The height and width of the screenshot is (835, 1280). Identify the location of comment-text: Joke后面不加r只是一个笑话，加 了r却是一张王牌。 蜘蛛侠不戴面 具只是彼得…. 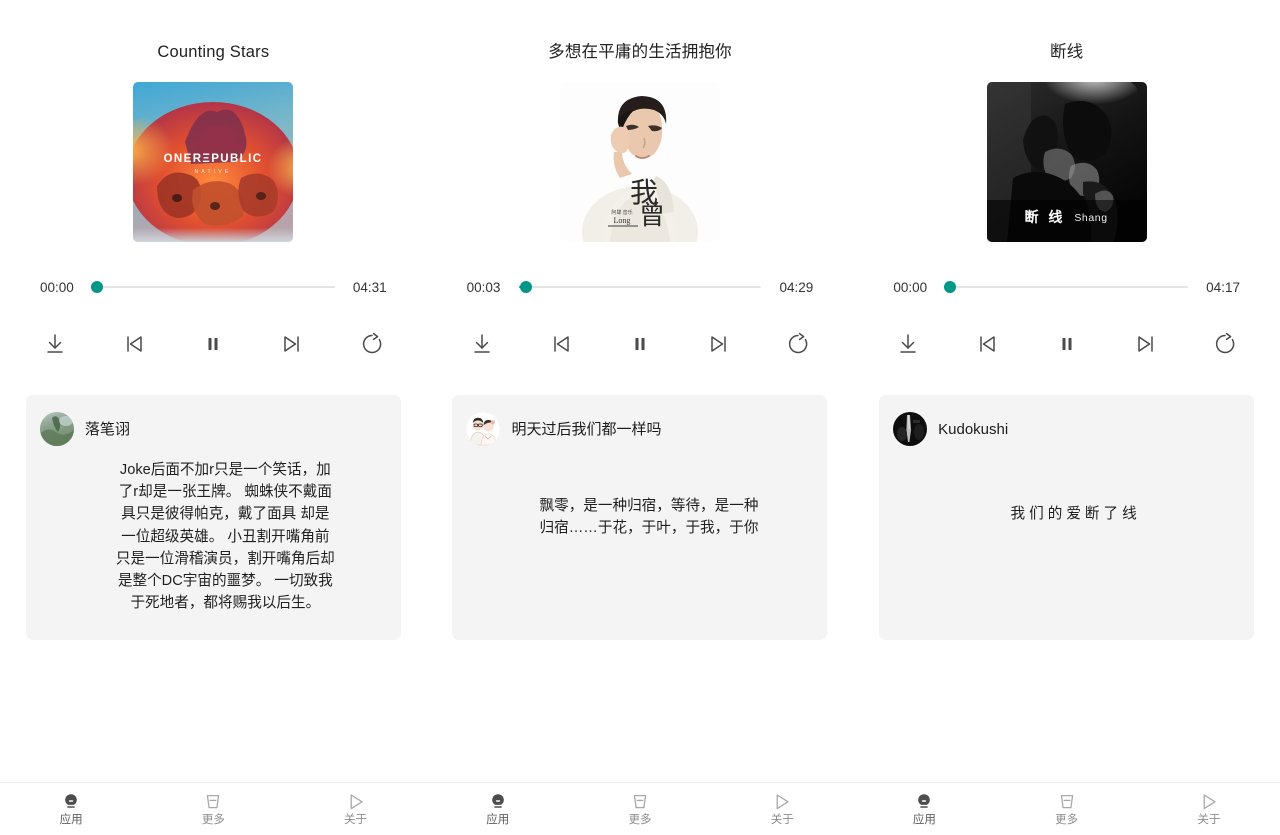
(225, 537).